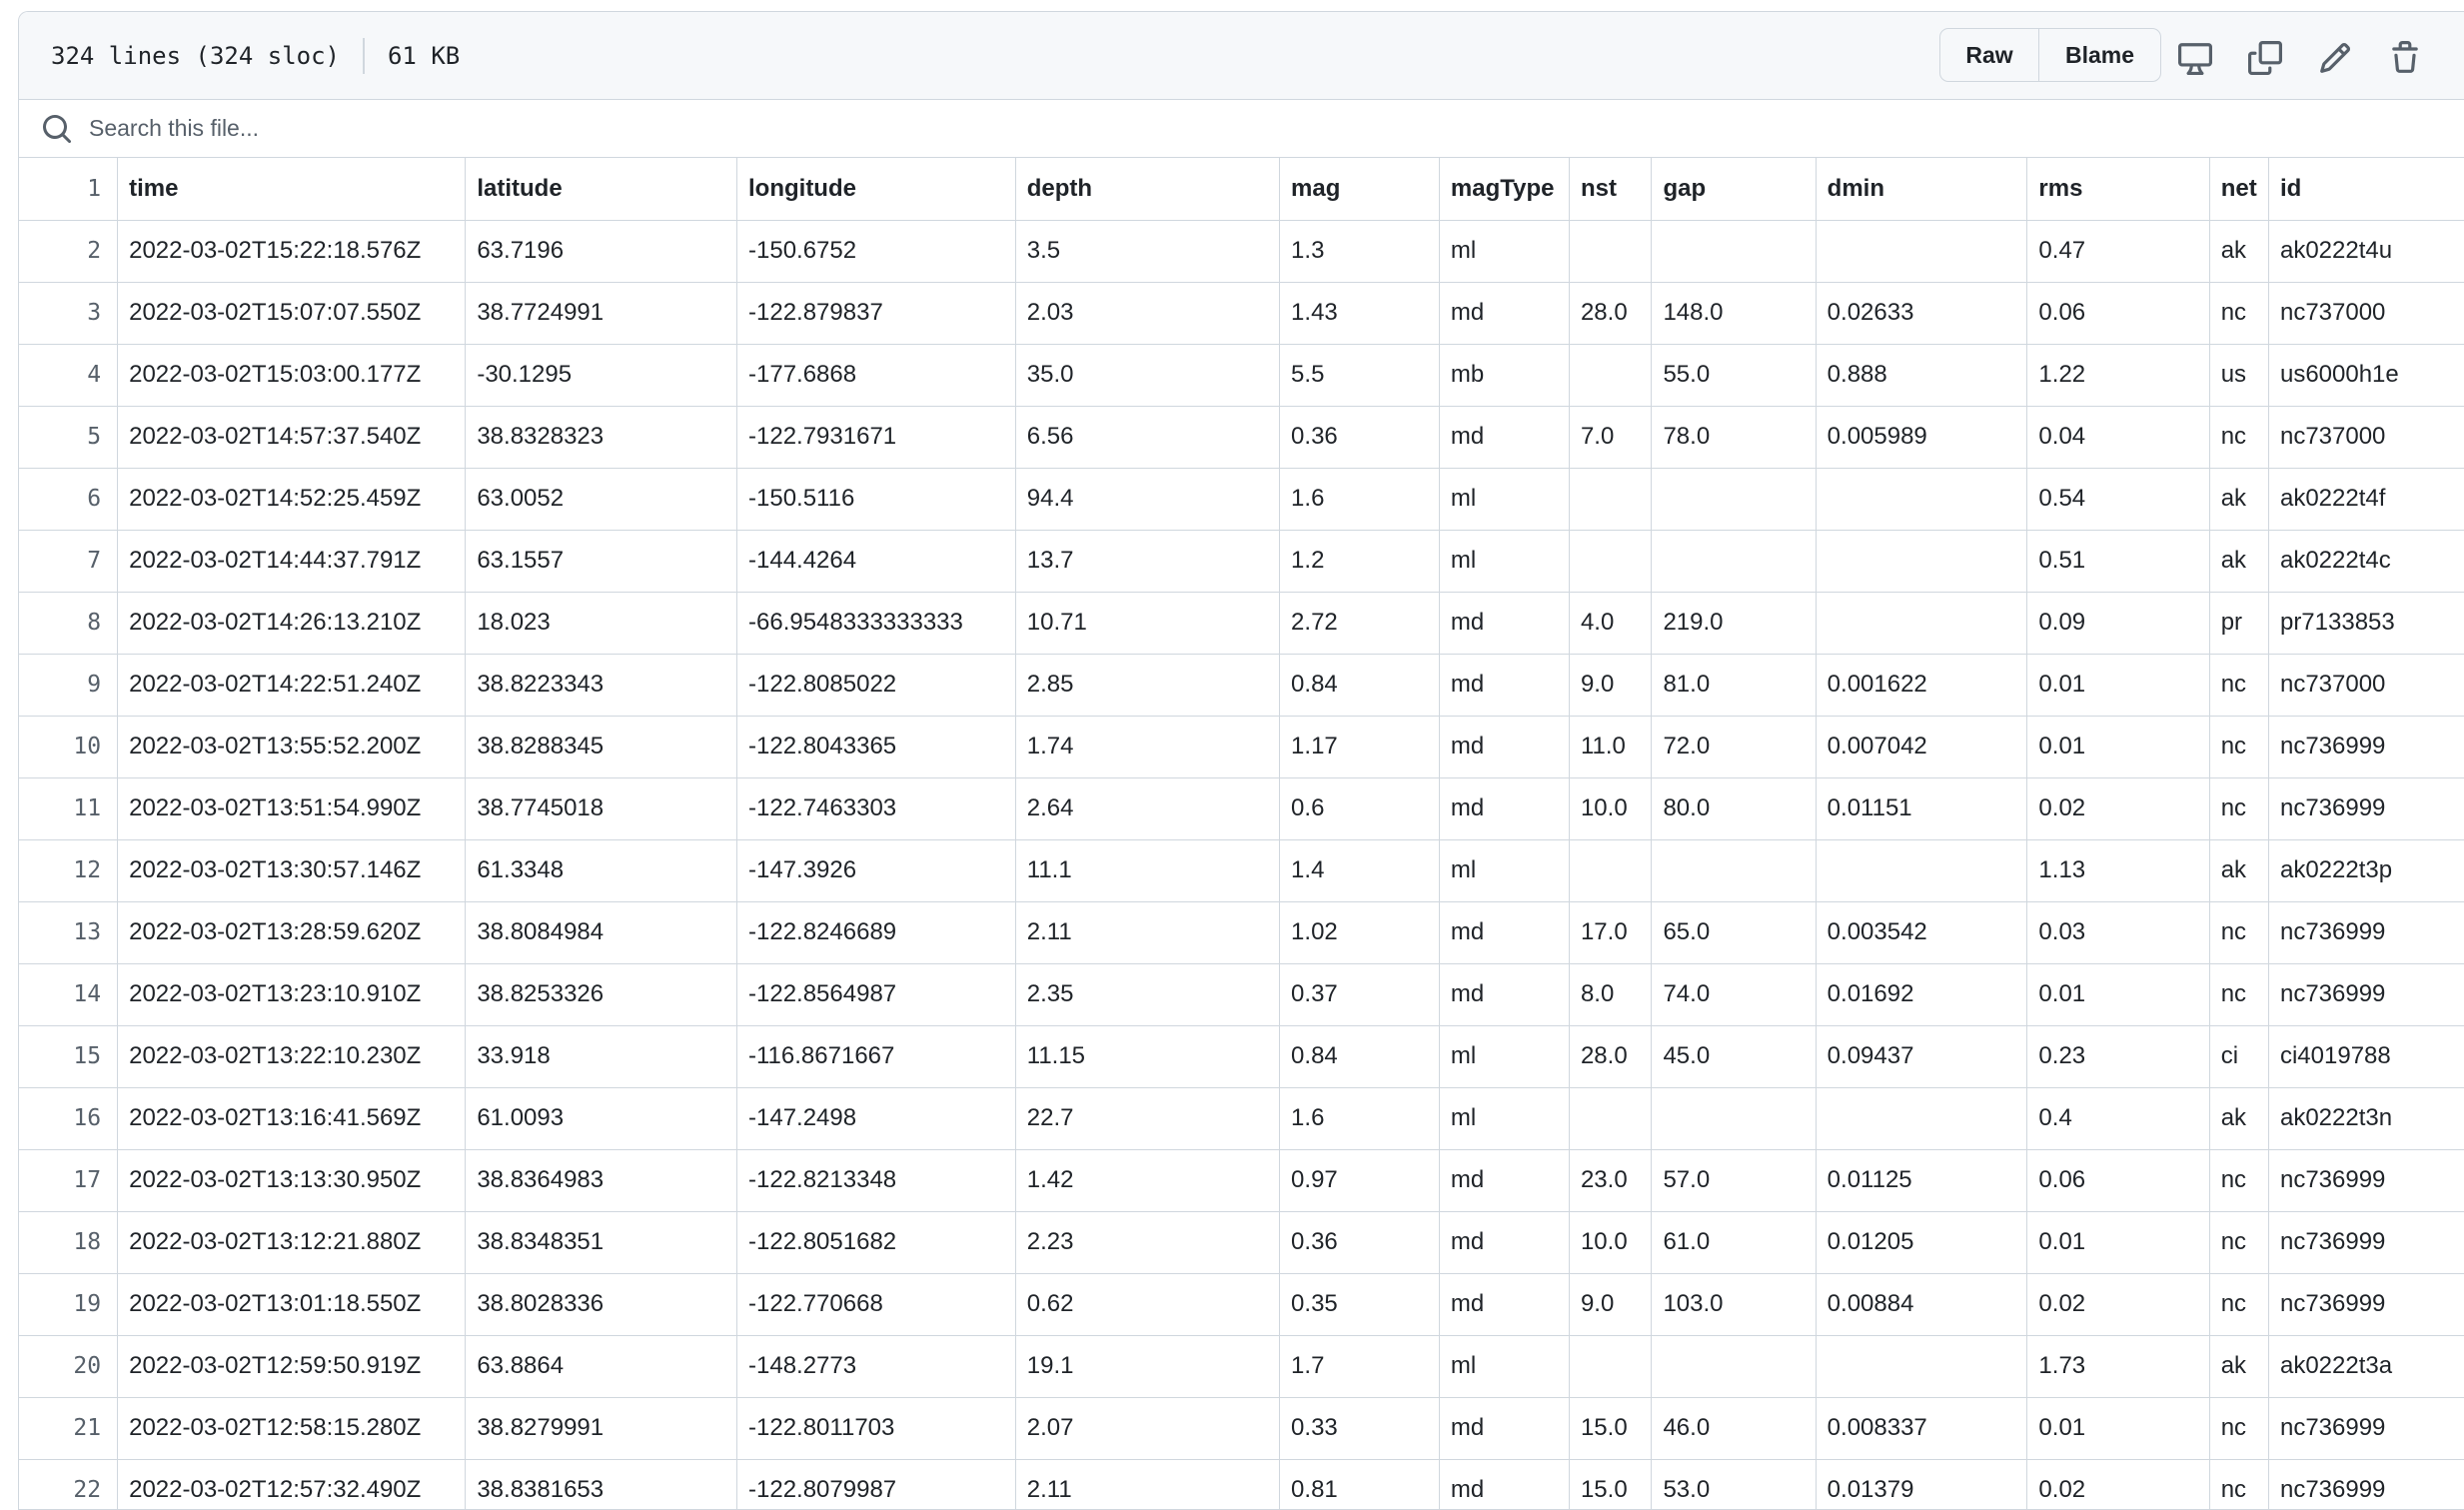 The width and height of the screenshot is (2464, 1510). Describe the element at coordinates (1359, 1304) in the screenshot. I see `cell-mag: 0.35` at that location.